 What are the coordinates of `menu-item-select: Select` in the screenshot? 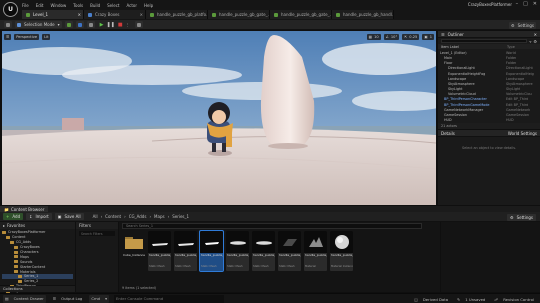 It's located at (113, 5).